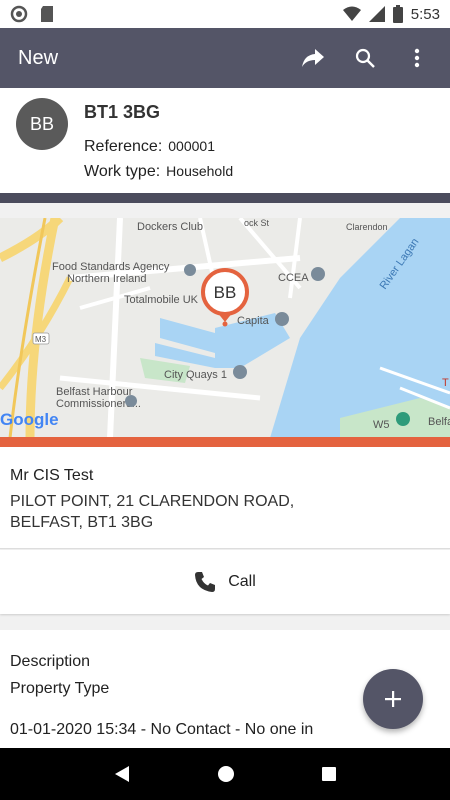 Image resolution: width=450 pixels, height=800 pixels. I want to click on plus-icon, so click(393, 699).